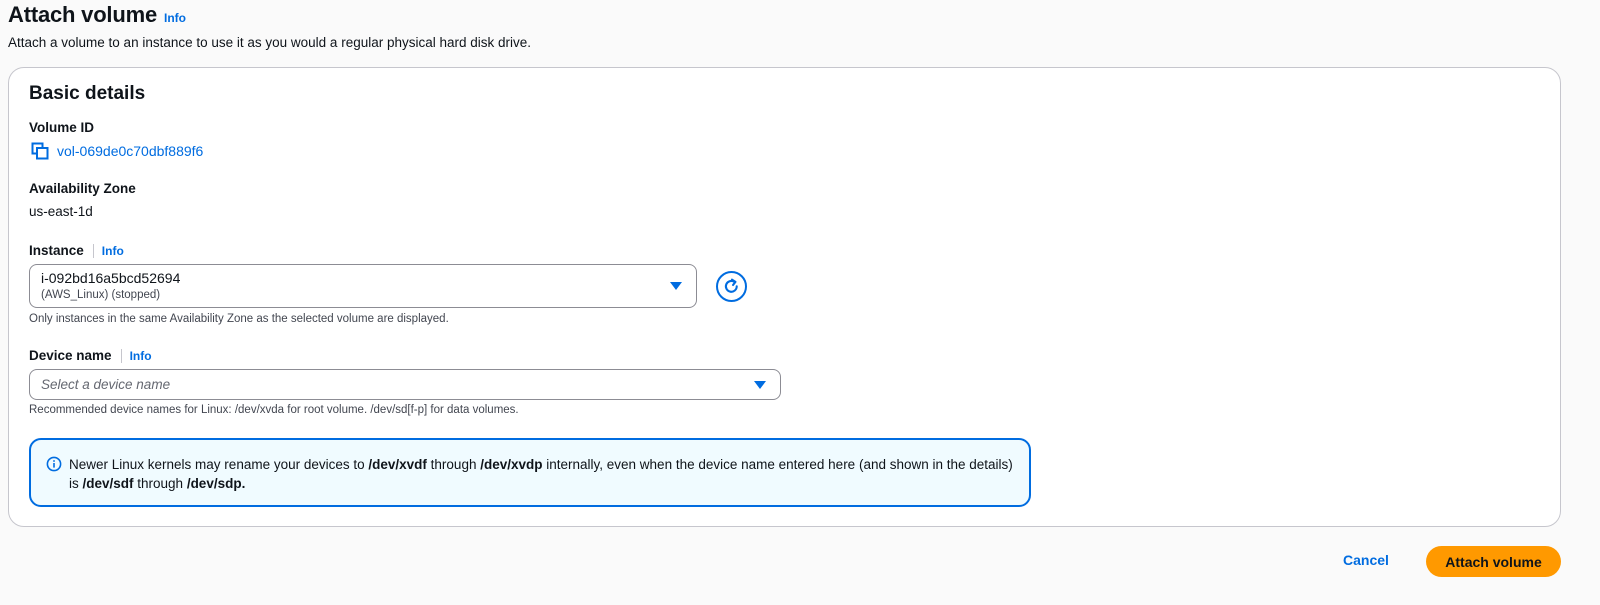 This screenshot has width=1600, height=605. I want to click on instance-selected-id: i-092bd16a5bcd52694, so click(111, 278).